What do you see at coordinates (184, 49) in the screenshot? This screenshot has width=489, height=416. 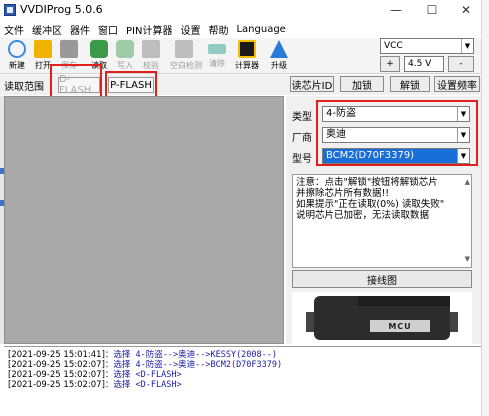 I see `blank-check-icon` at bounding box center [184, 49].